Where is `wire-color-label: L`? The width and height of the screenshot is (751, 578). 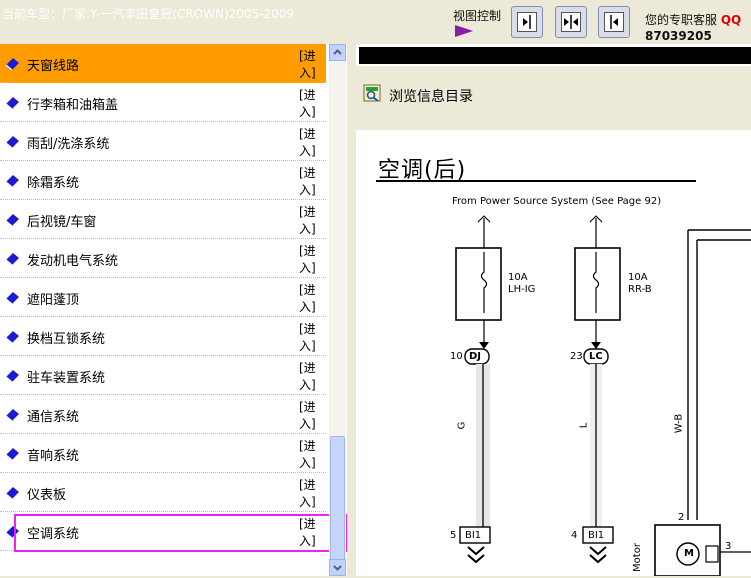
wire-color-label: L is located at coordinates (584, 425).